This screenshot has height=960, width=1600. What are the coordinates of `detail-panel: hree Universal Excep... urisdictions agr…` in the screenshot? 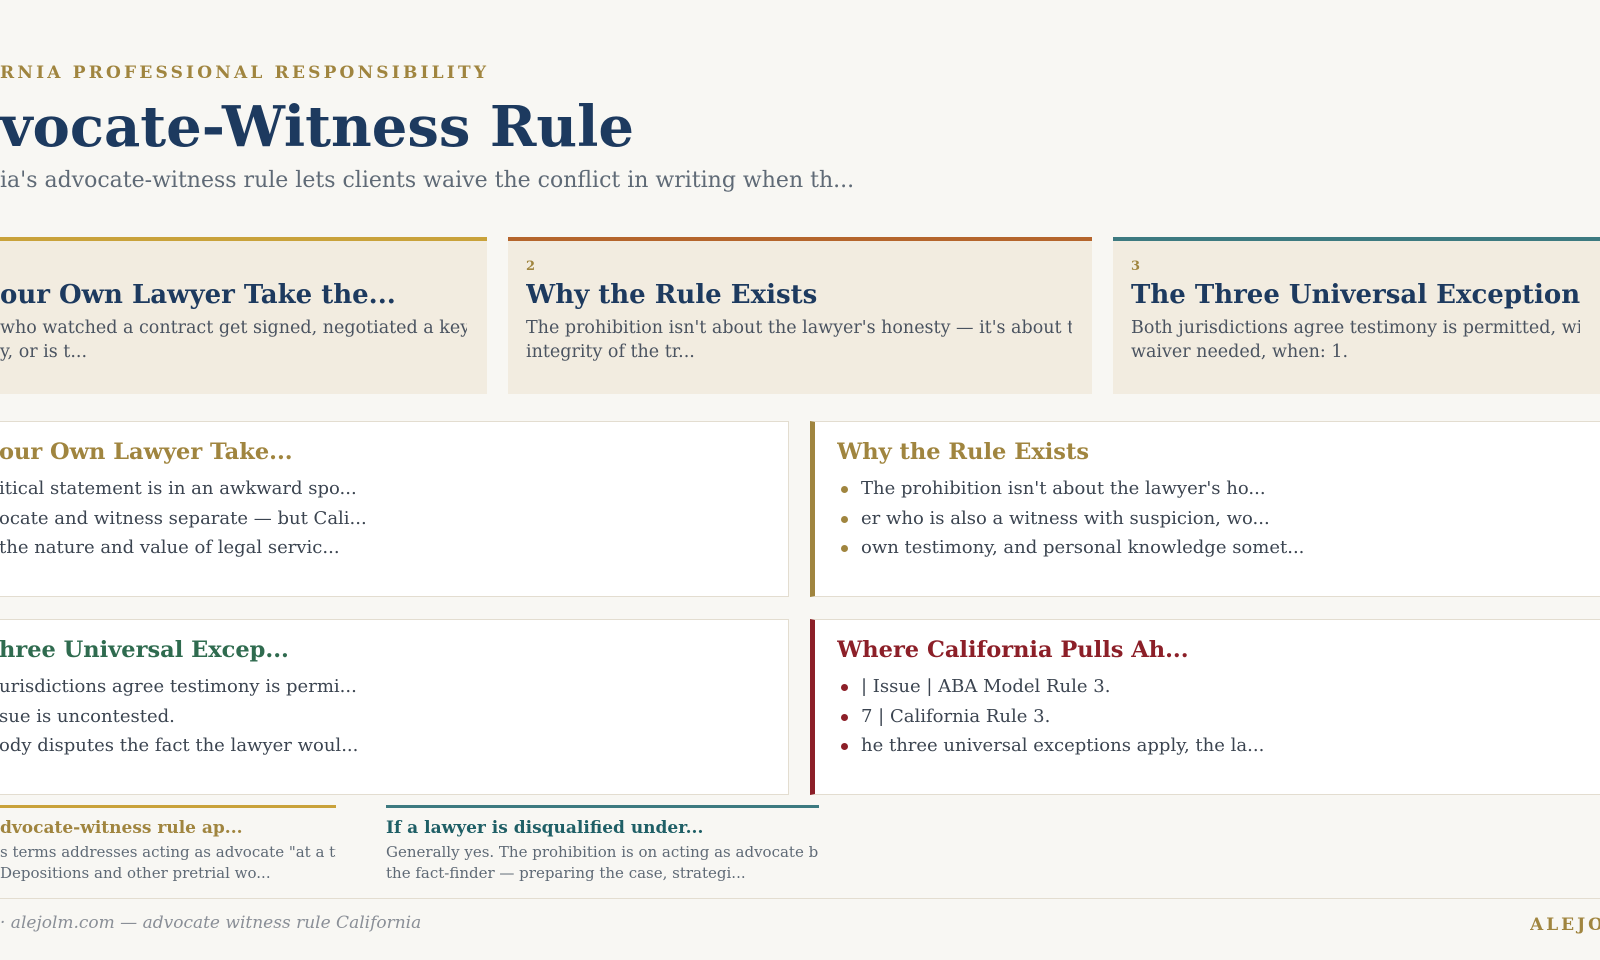 It's located at (394, 707).